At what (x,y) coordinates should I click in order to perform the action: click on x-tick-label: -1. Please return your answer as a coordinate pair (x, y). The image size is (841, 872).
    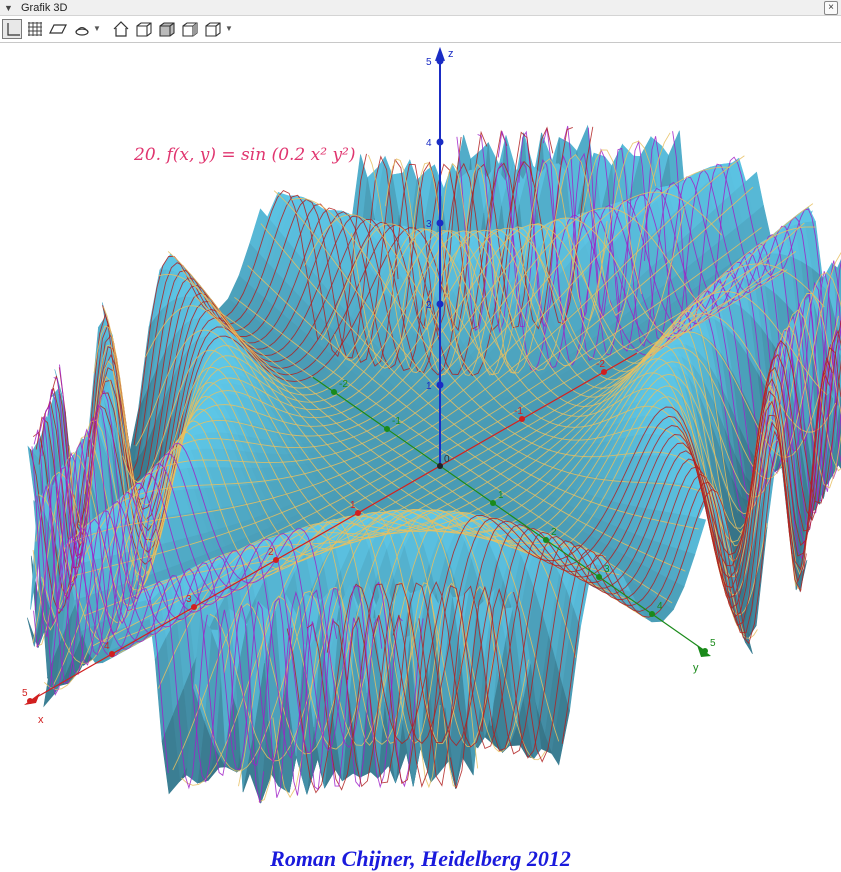
    Looking at the image, I should click on (518, 411).